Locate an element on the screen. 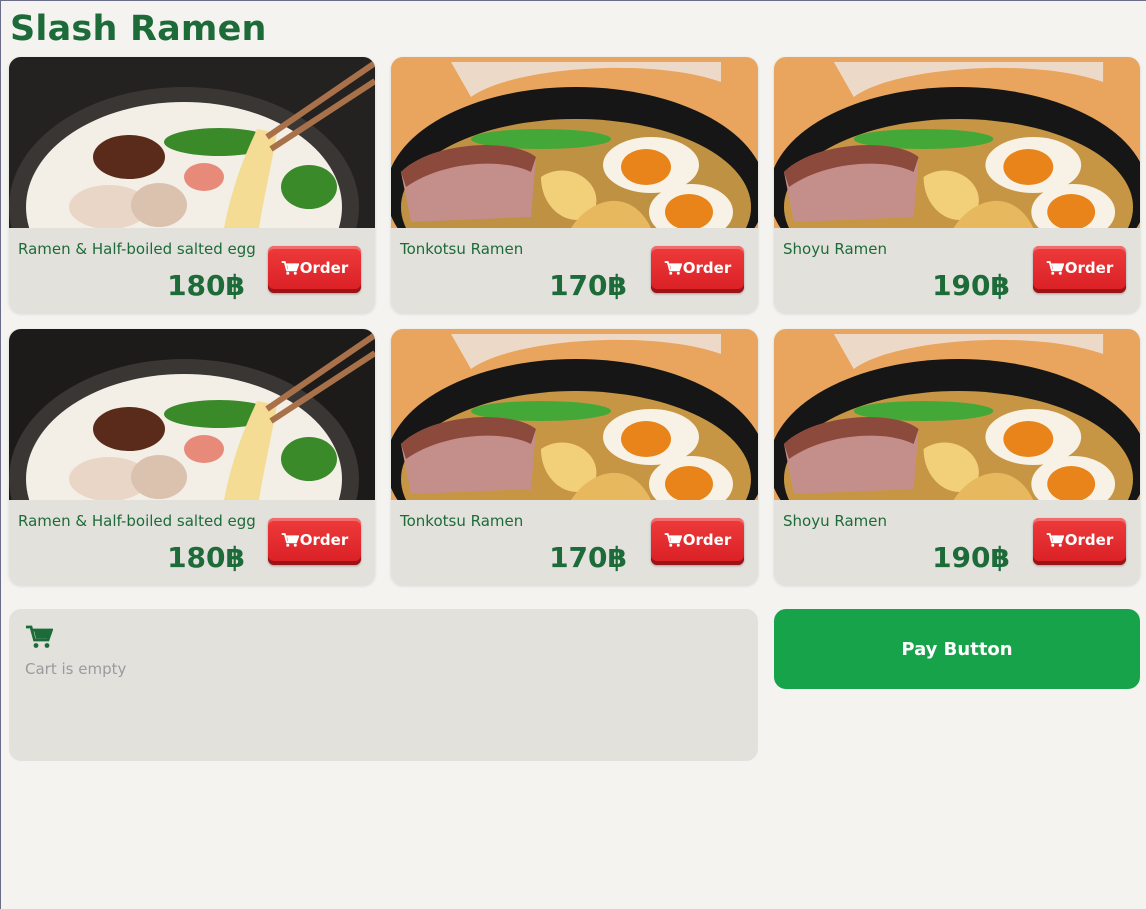  page-title: Slash Ramen is located at coordinates (138, 29).